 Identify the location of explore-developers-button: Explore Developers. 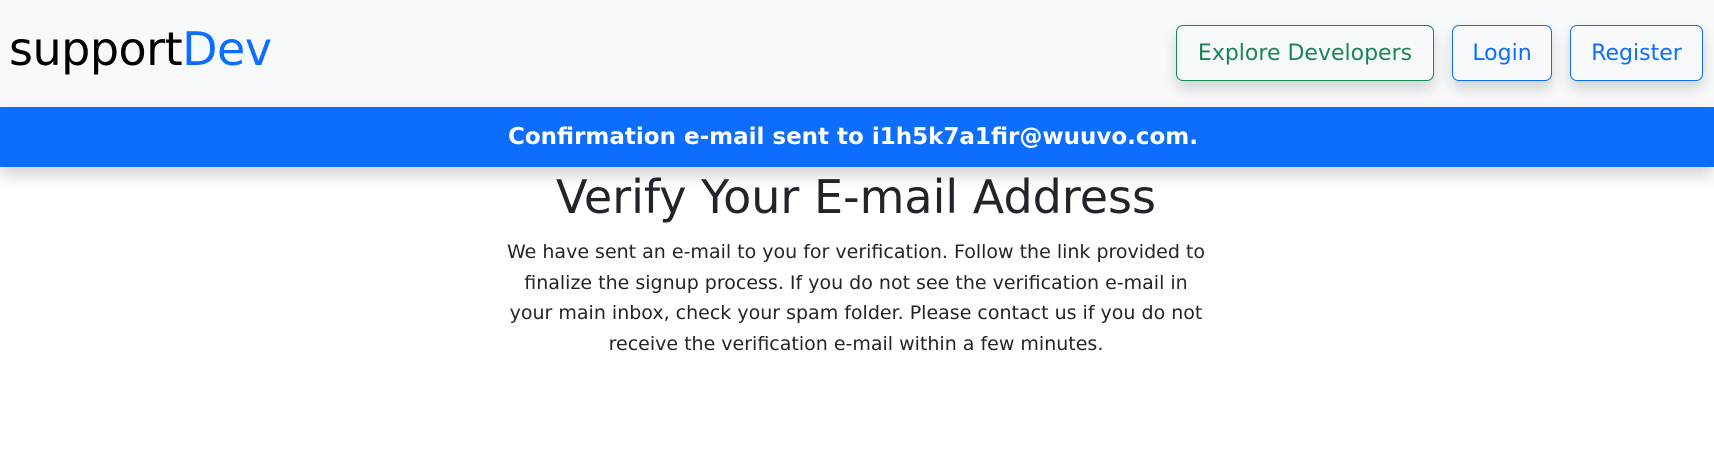
(1305, 53).